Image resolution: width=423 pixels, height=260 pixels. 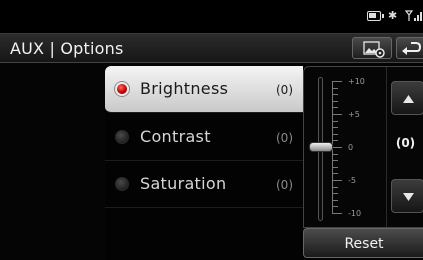 I want to click on back-button, so click(x=409, y=48).